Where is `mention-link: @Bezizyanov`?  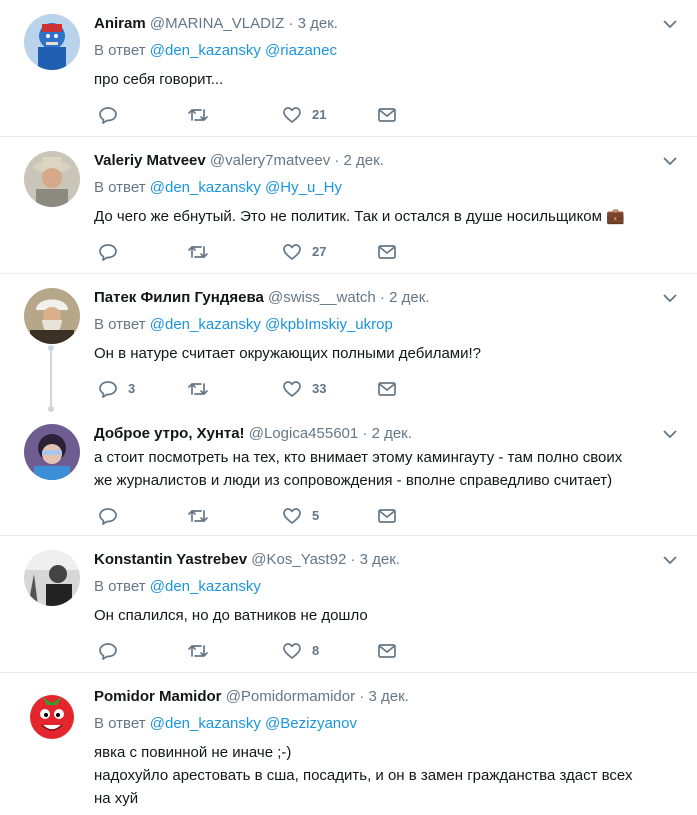
mention-link: @Bezizyanov is located at coordinates (311, 723).